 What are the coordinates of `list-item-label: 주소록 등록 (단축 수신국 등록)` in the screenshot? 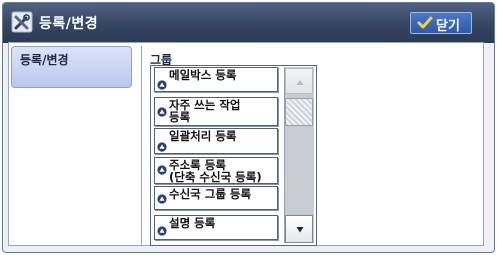 It's located at (215, 171).